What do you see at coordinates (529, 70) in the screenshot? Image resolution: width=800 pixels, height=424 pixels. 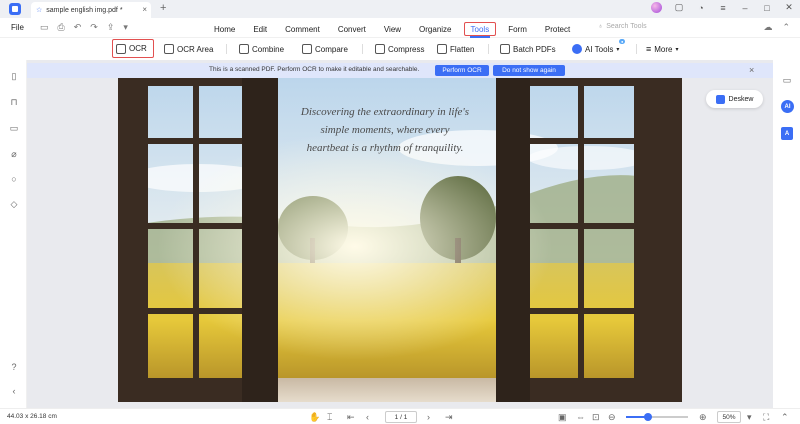 I see `do-not-show-again-button: Do not show again` at bounding box center [529, 70].